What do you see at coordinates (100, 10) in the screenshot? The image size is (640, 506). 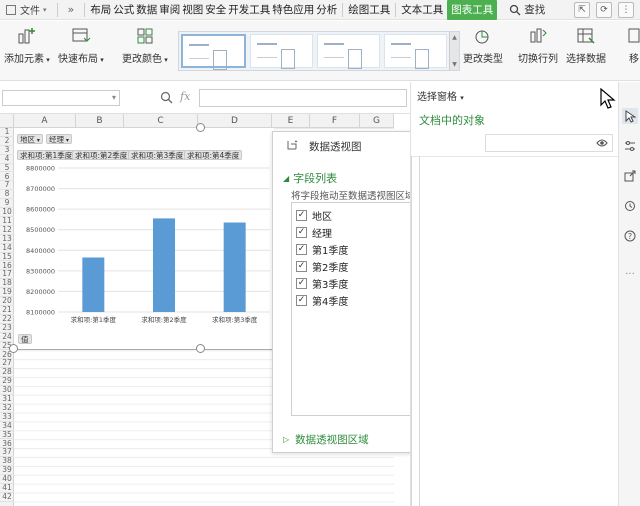 I see `tab-layout: 布局` at bounding box center [100, 10].